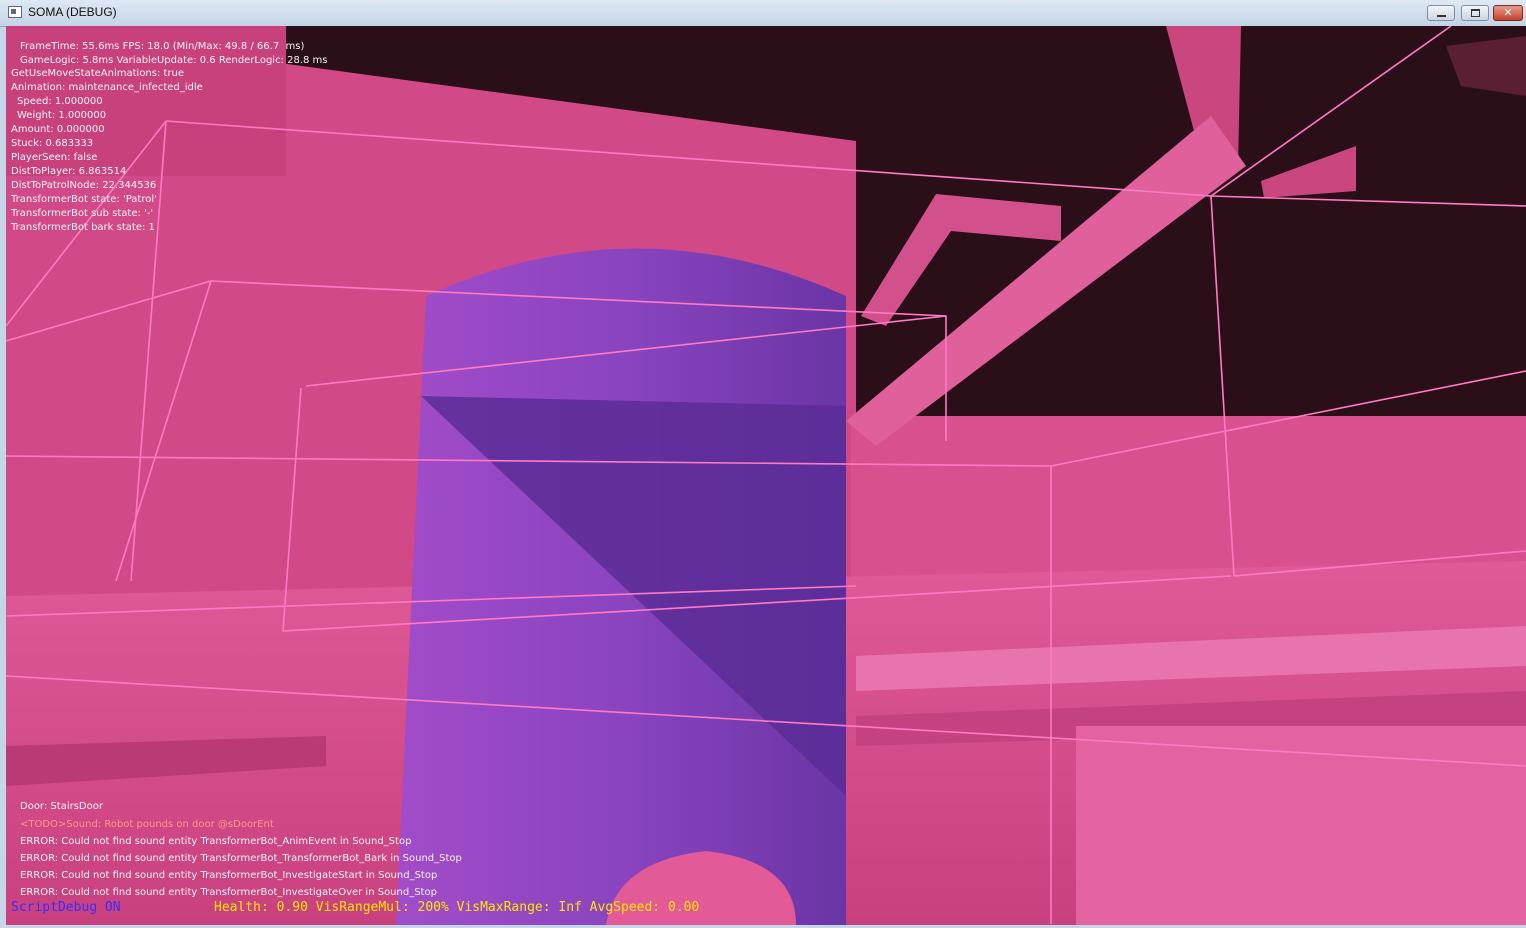 The image size is (1526, 928). Describe the element at coordinates (15, 12) in the screenshot. I see `app-icon` at that location.